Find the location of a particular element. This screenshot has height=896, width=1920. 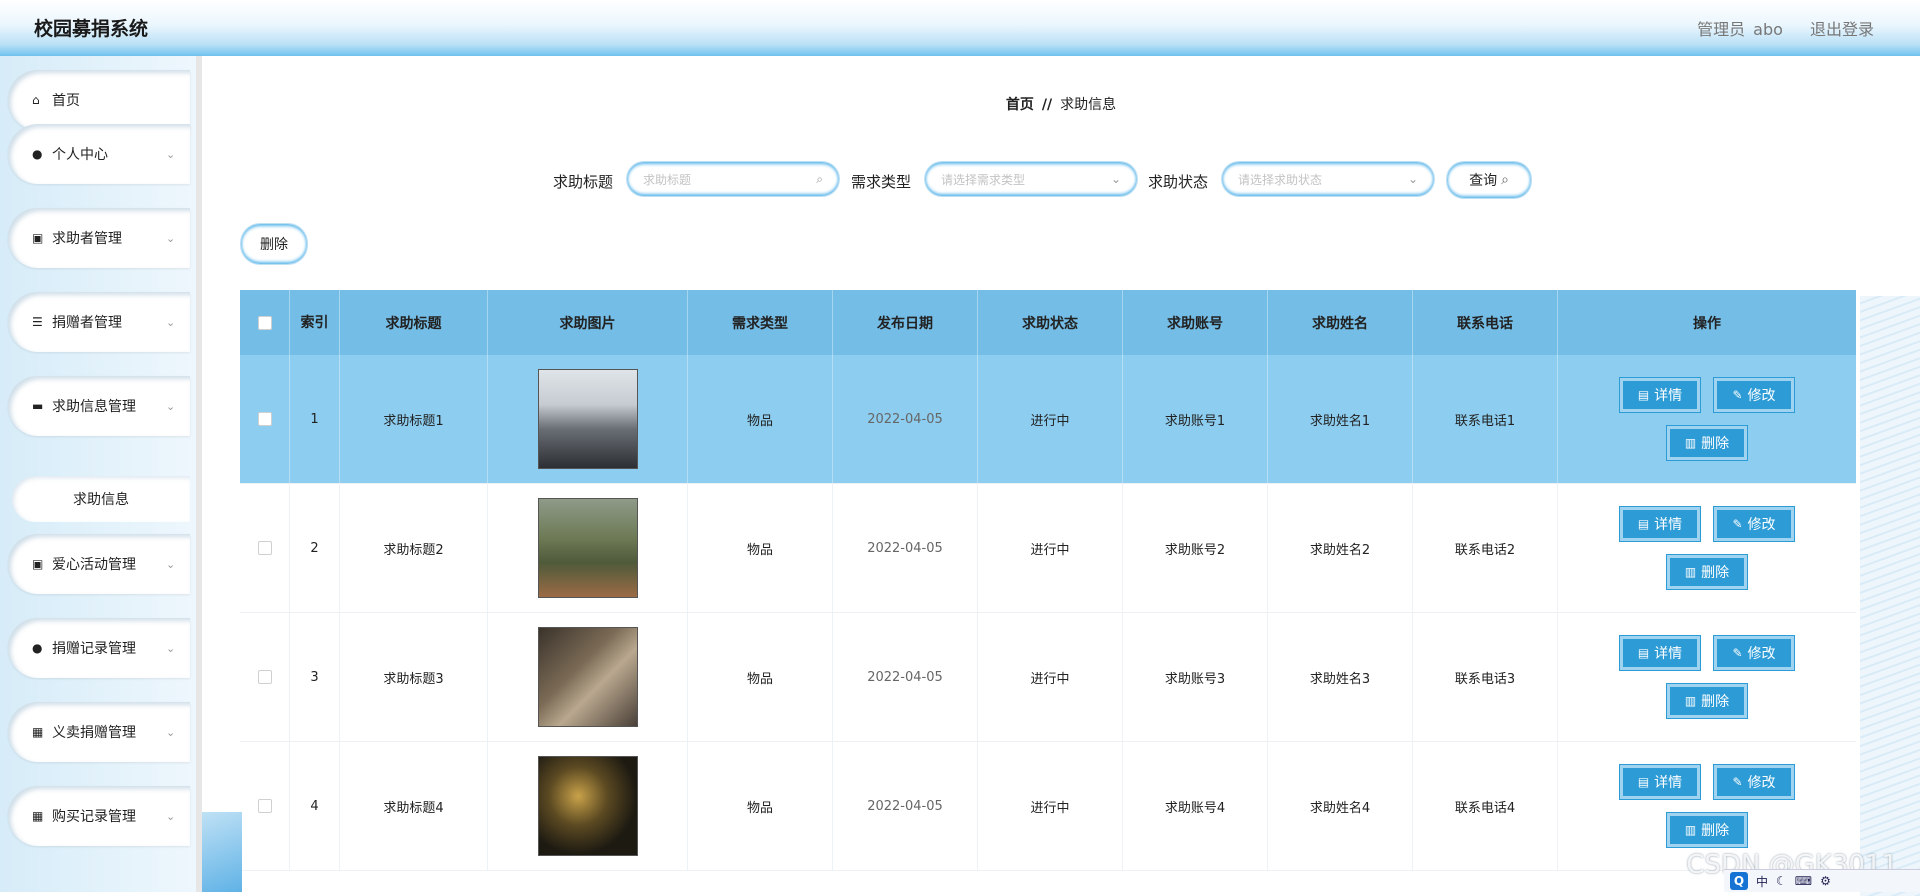

decorative-corner is located at coordinates (222, 852).